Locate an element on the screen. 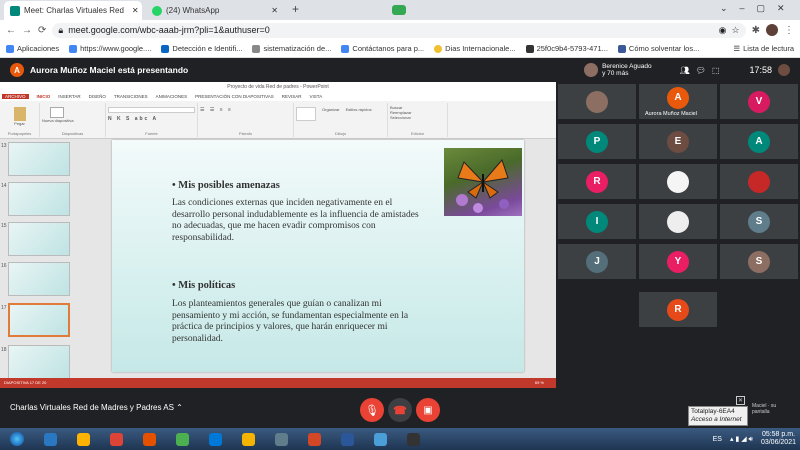 Image resolution: width=800 pixels, height=450 pixels. participant-avatar: A is located at coordinates (759, 141).